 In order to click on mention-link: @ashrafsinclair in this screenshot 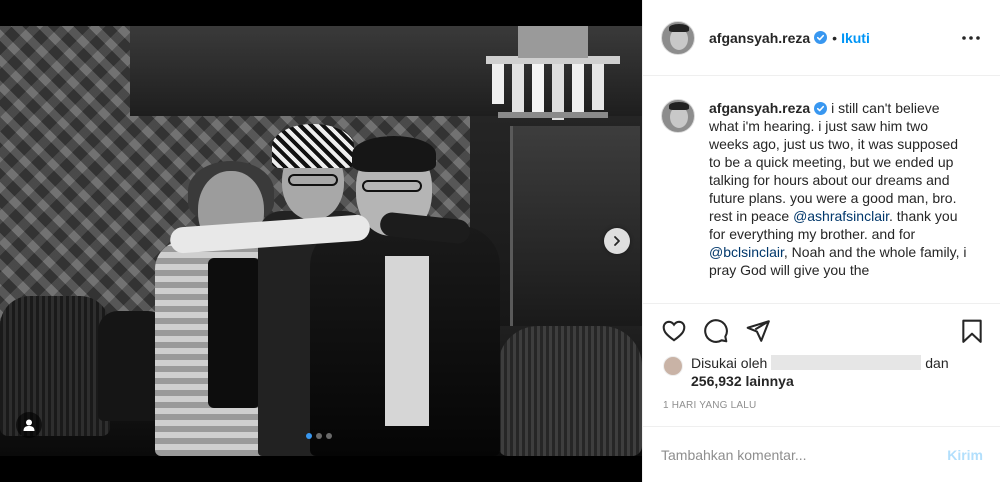, I will do `click(841, 216)`.